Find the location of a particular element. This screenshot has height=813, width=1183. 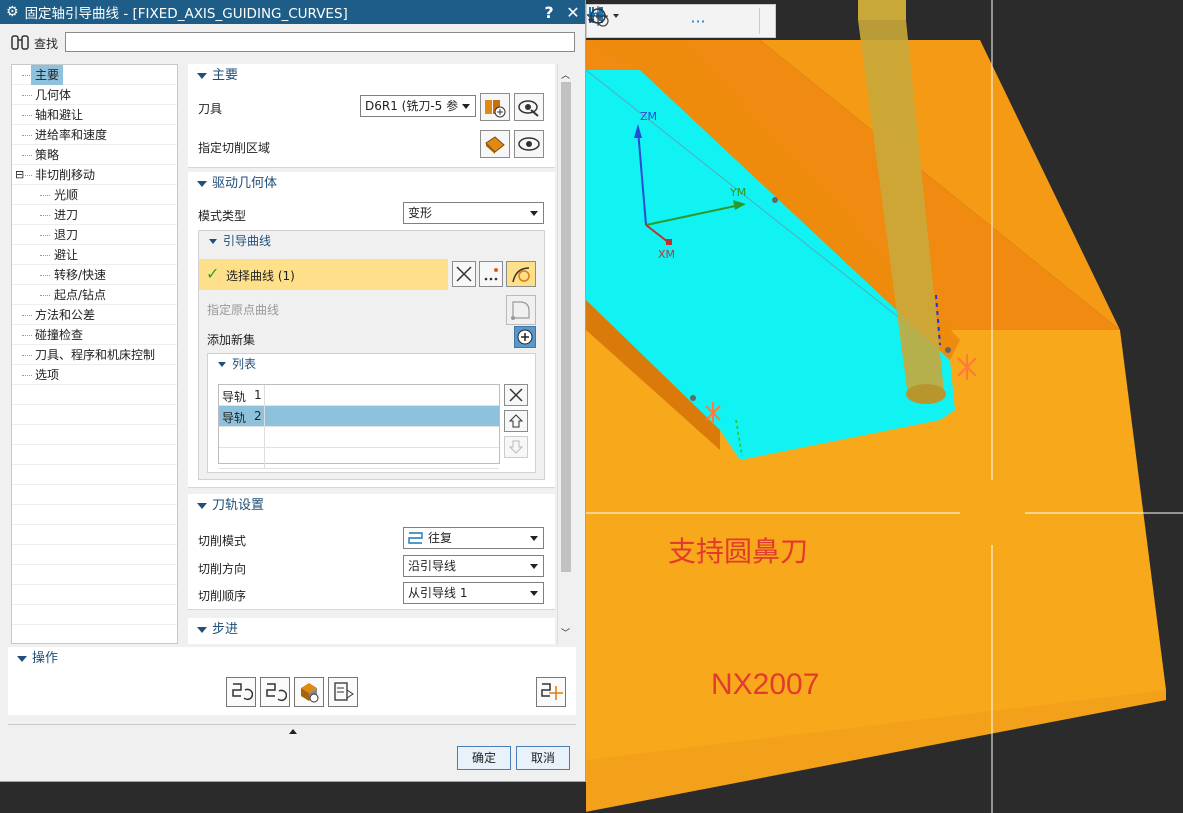

tree-item-label: 起点/钻点 is located at coordinates (80, 295).